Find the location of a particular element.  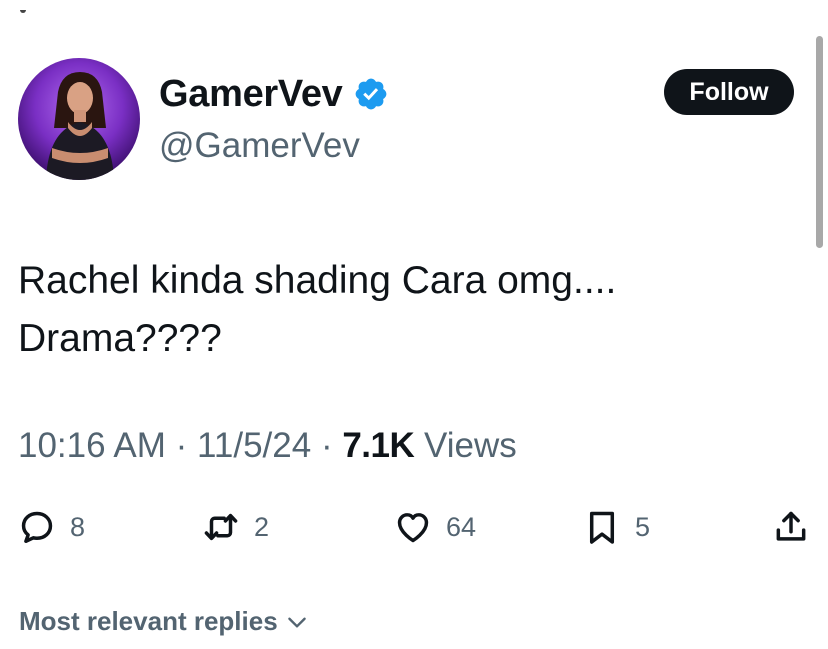

avatar is located at coordinates (79, 119).